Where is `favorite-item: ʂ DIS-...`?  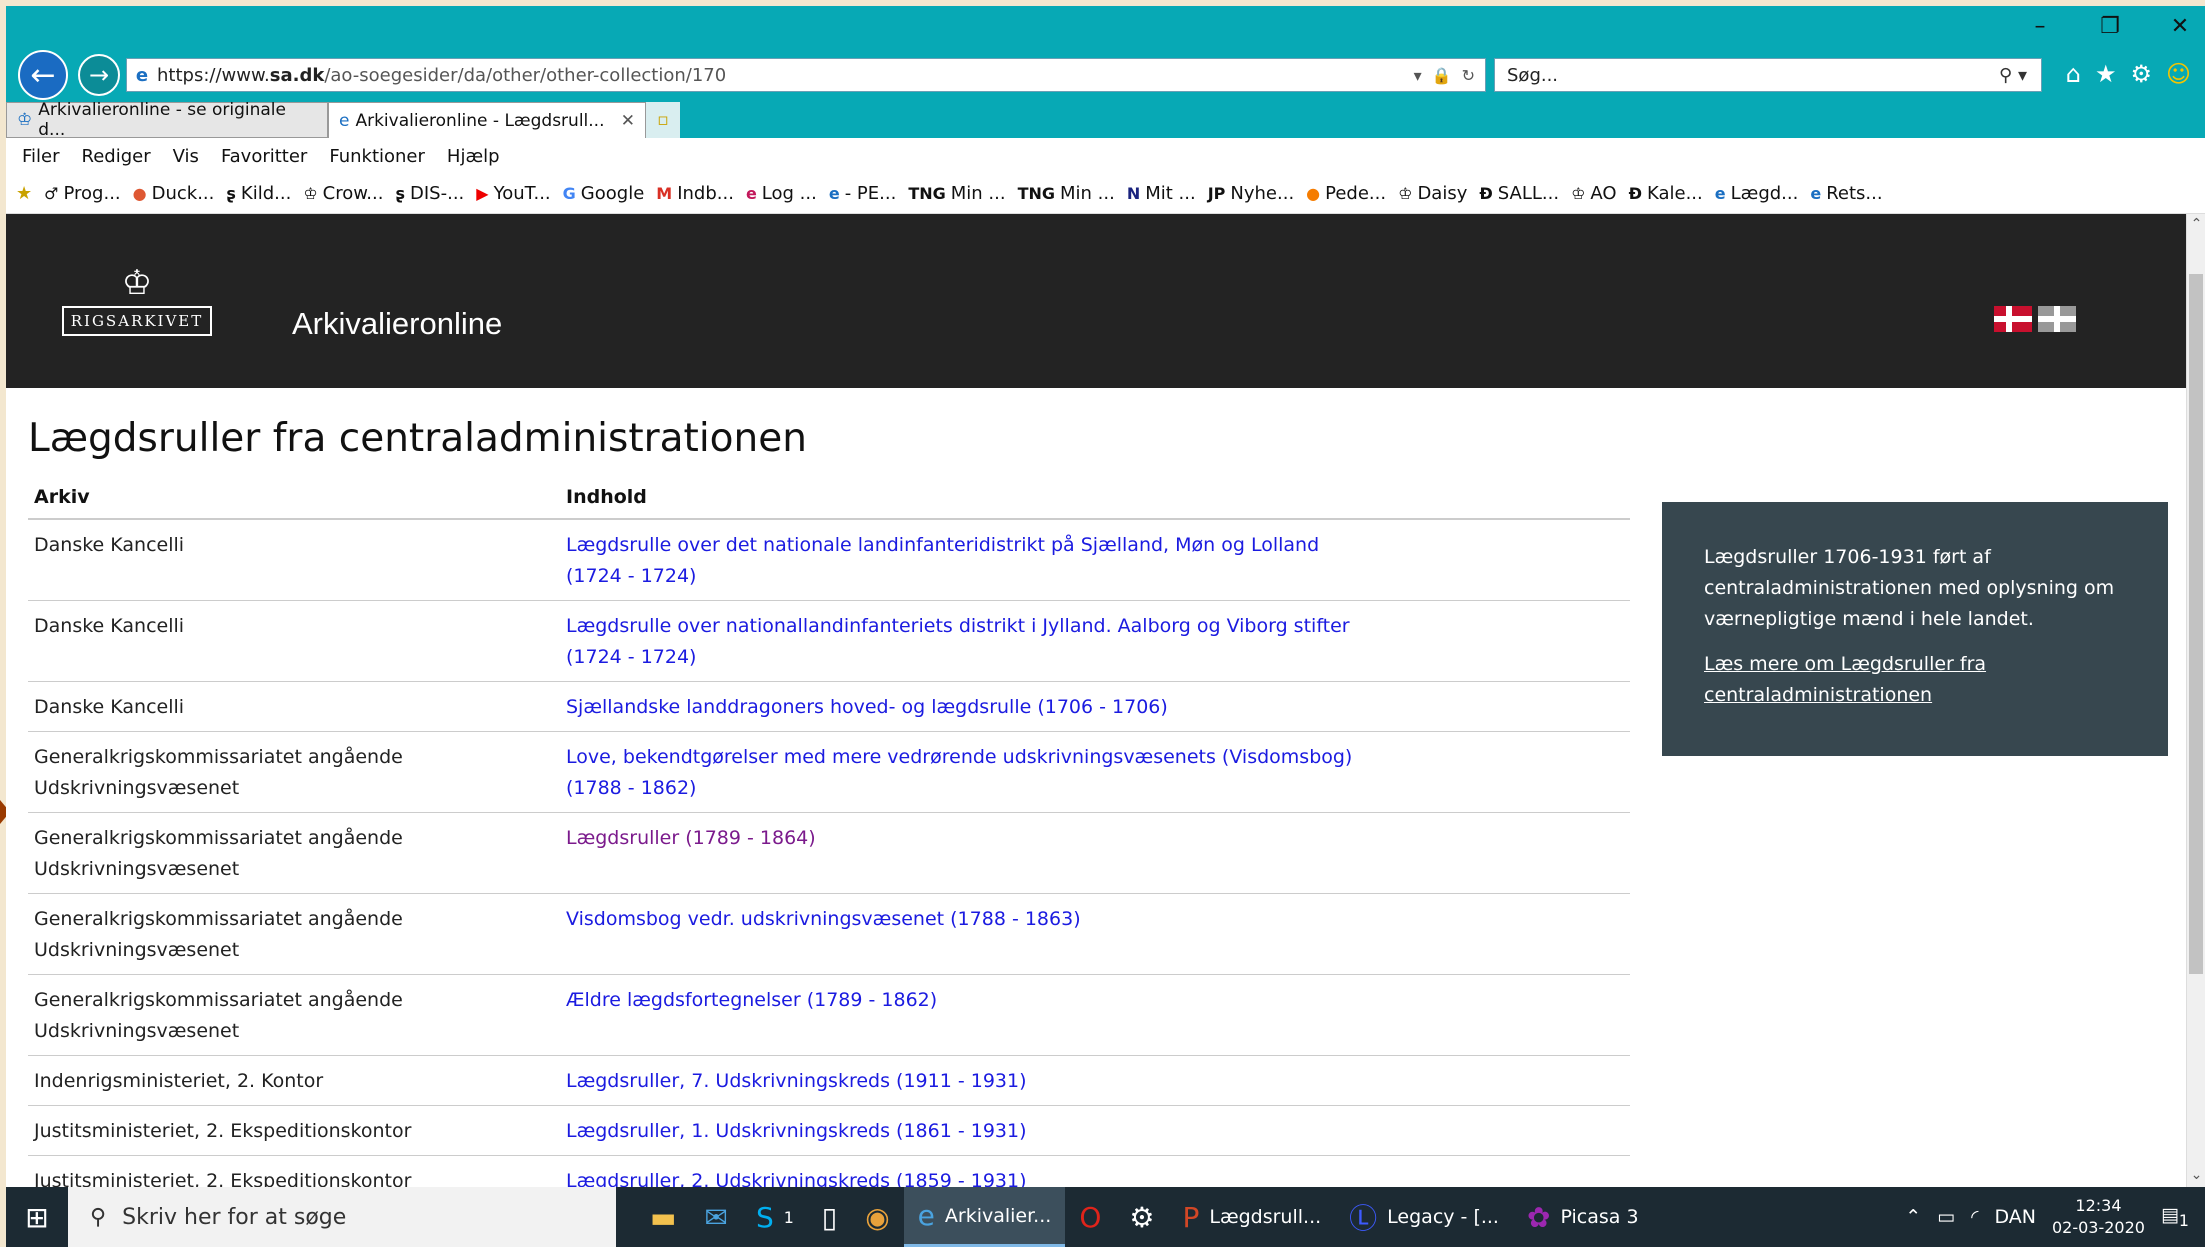
favorite-item: ʂ DIS-... is located at coordinates (429, 193).